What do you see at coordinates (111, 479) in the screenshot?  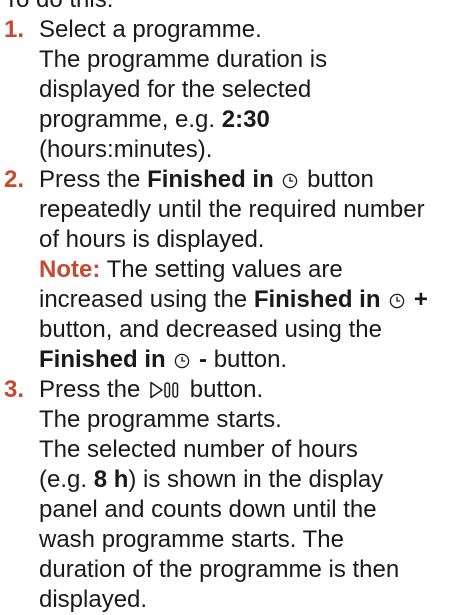 I see `hours-example: 8 h` at bounding box center [111, 479].